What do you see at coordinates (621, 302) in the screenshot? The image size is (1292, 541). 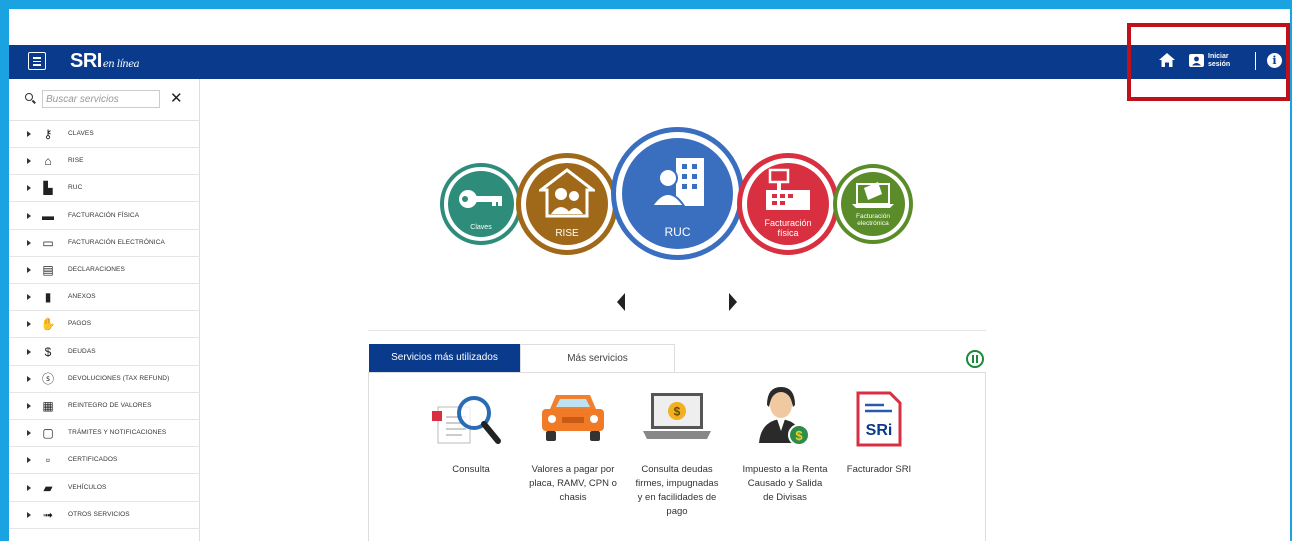 I see `carousel-prev-arrow` at bounding box center [621, 302].